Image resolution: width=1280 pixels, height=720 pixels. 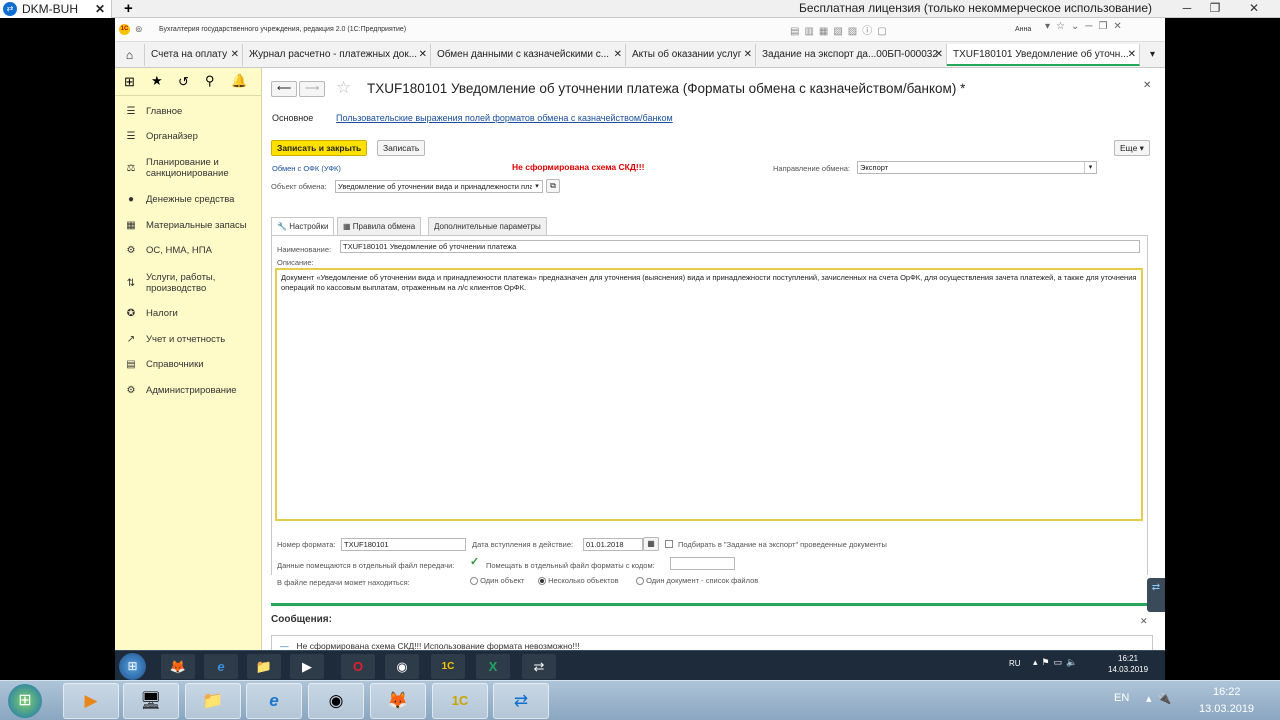 What do you see at coordinates (100, 9) in the screenshot?
I see `close-icon: ✕` at bounding box center [100, 9].